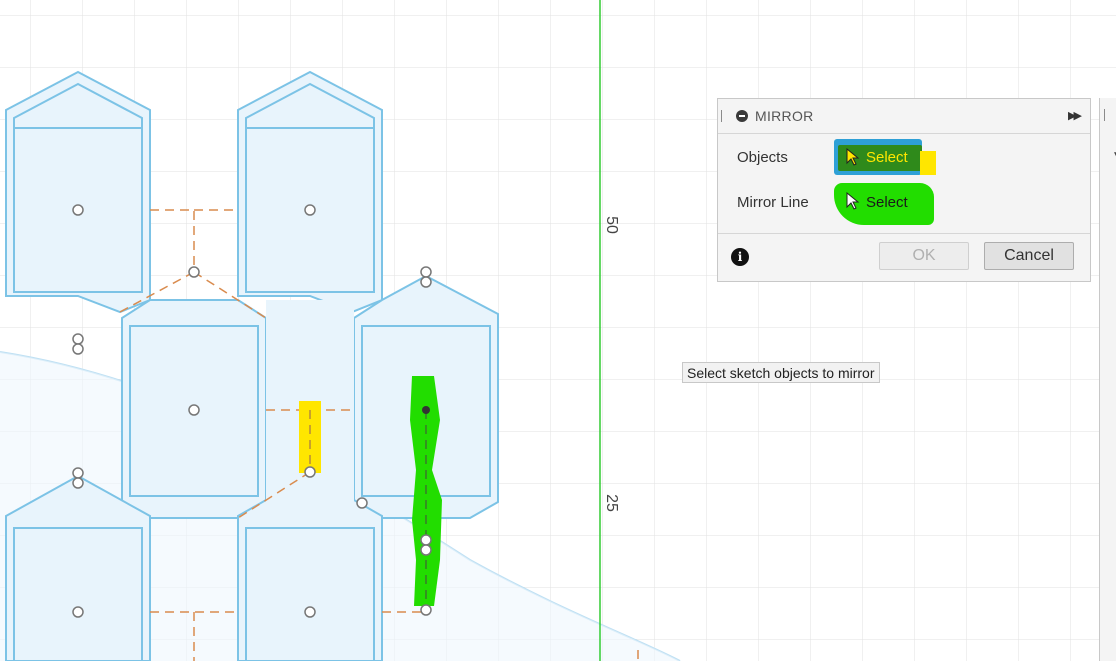 This screenshot has width=1116, height=661. What do you see at coordinates (773, 202) in the screenshot?
I see `mirror-line-label: Mirror Line` at bounding box center [773, 202].